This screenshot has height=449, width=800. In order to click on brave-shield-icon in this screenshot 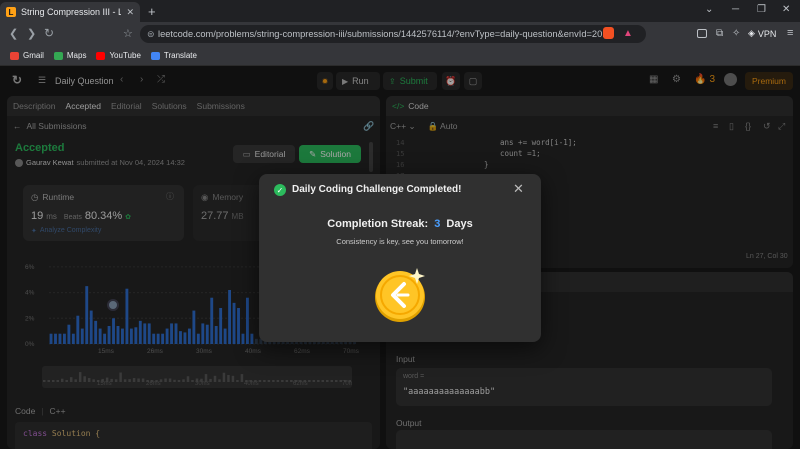, I will do `click(608, 33)`.